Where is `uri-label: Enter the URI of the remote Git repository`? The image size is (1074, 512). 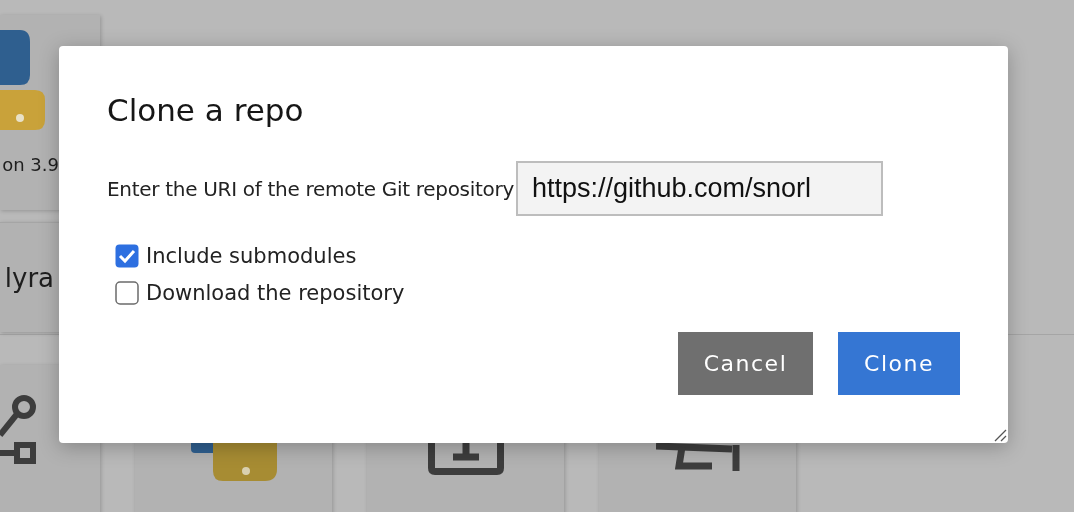 uri-label: Enter the URI of the remote Git repository is located at coordinates (310, 188).